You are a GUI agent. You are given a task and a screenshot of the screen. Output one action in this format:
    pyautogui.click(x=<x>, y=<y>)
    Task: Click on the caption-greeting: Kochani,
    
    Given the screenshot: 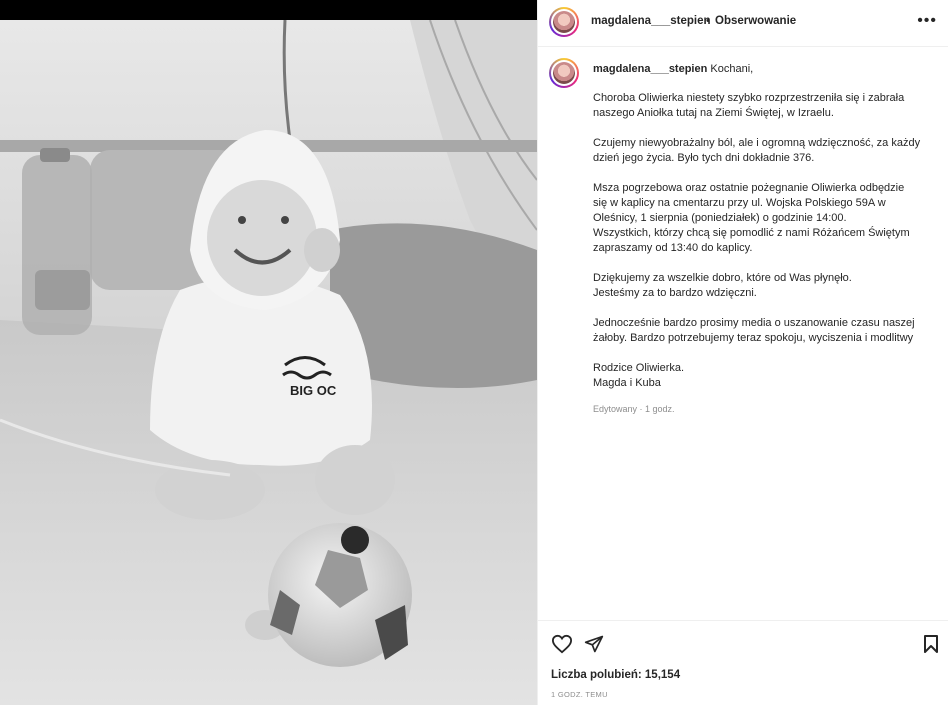 What is the action you would take?
    pyautogui.click(x=732, y=69)
    